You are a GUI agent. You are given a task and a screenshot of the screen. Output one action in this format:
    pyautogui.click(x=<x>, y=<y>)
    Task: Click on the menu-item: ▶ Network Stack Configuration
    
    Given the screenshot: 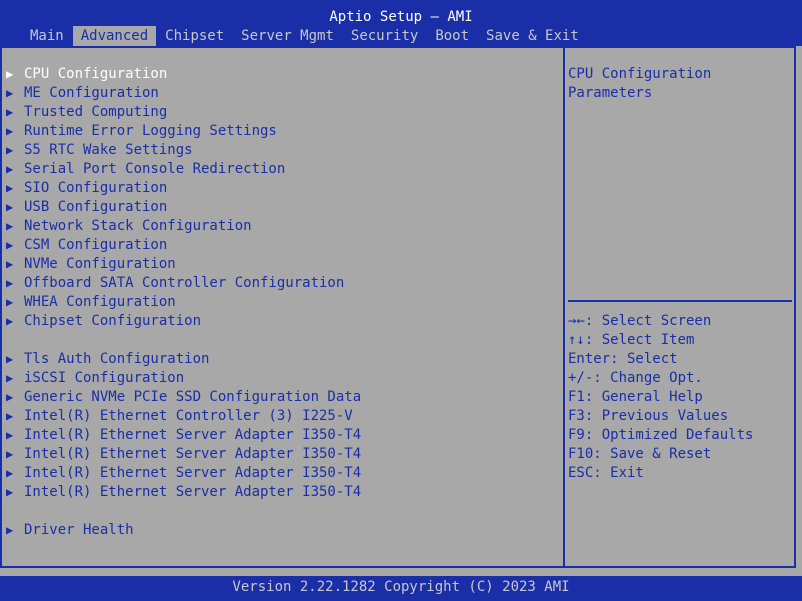 What is the action you would take?
    pyautogui.click(x=183, y=226)
    